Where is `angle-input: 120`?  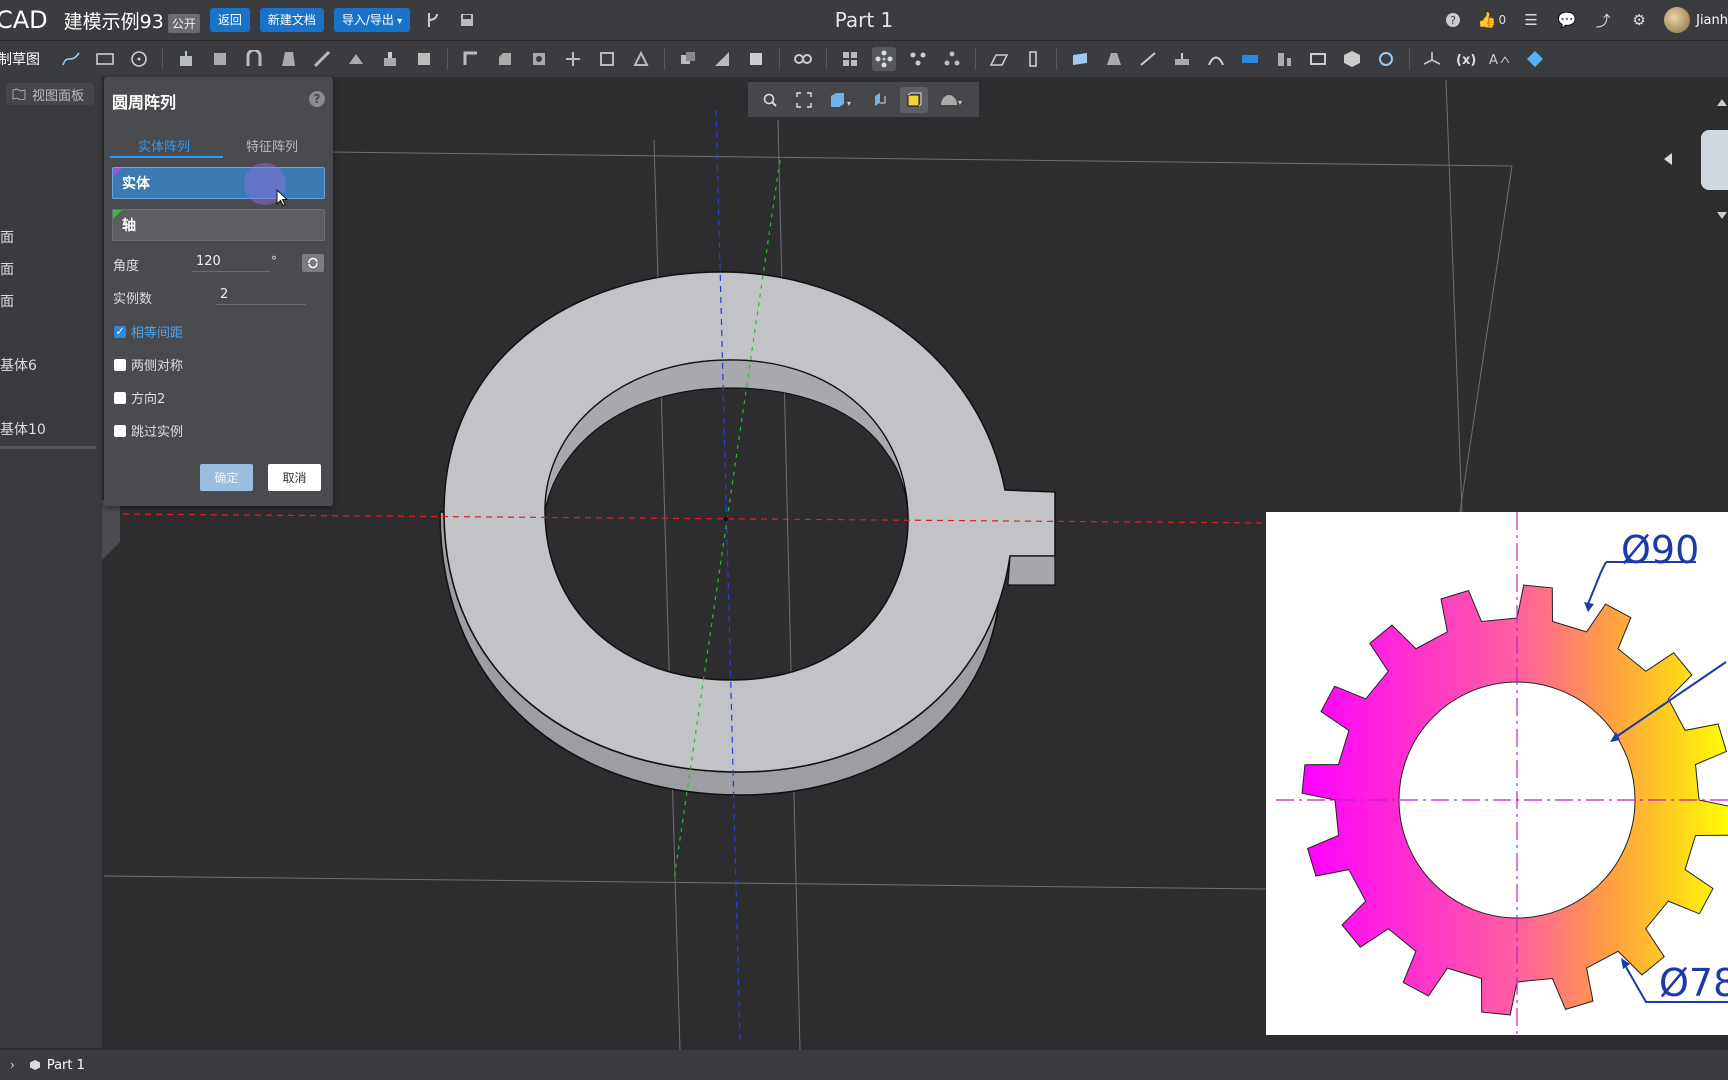
angle-input: 120 is located at coordinates (231, 263).